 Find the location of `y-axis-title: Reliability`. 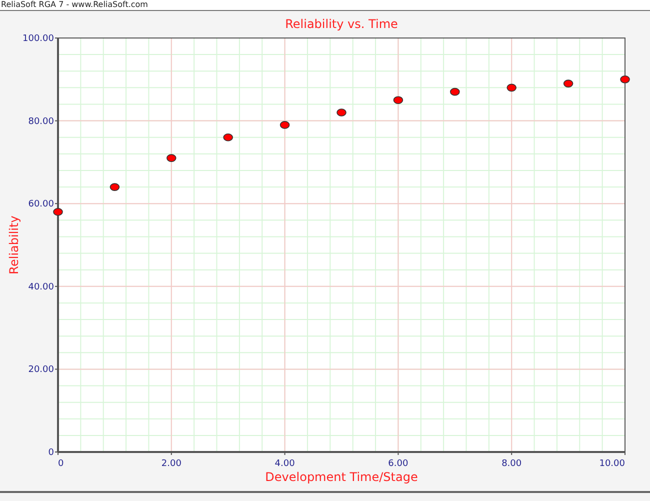

y-axis-title: Reliability is located at coordinates (14, 245).